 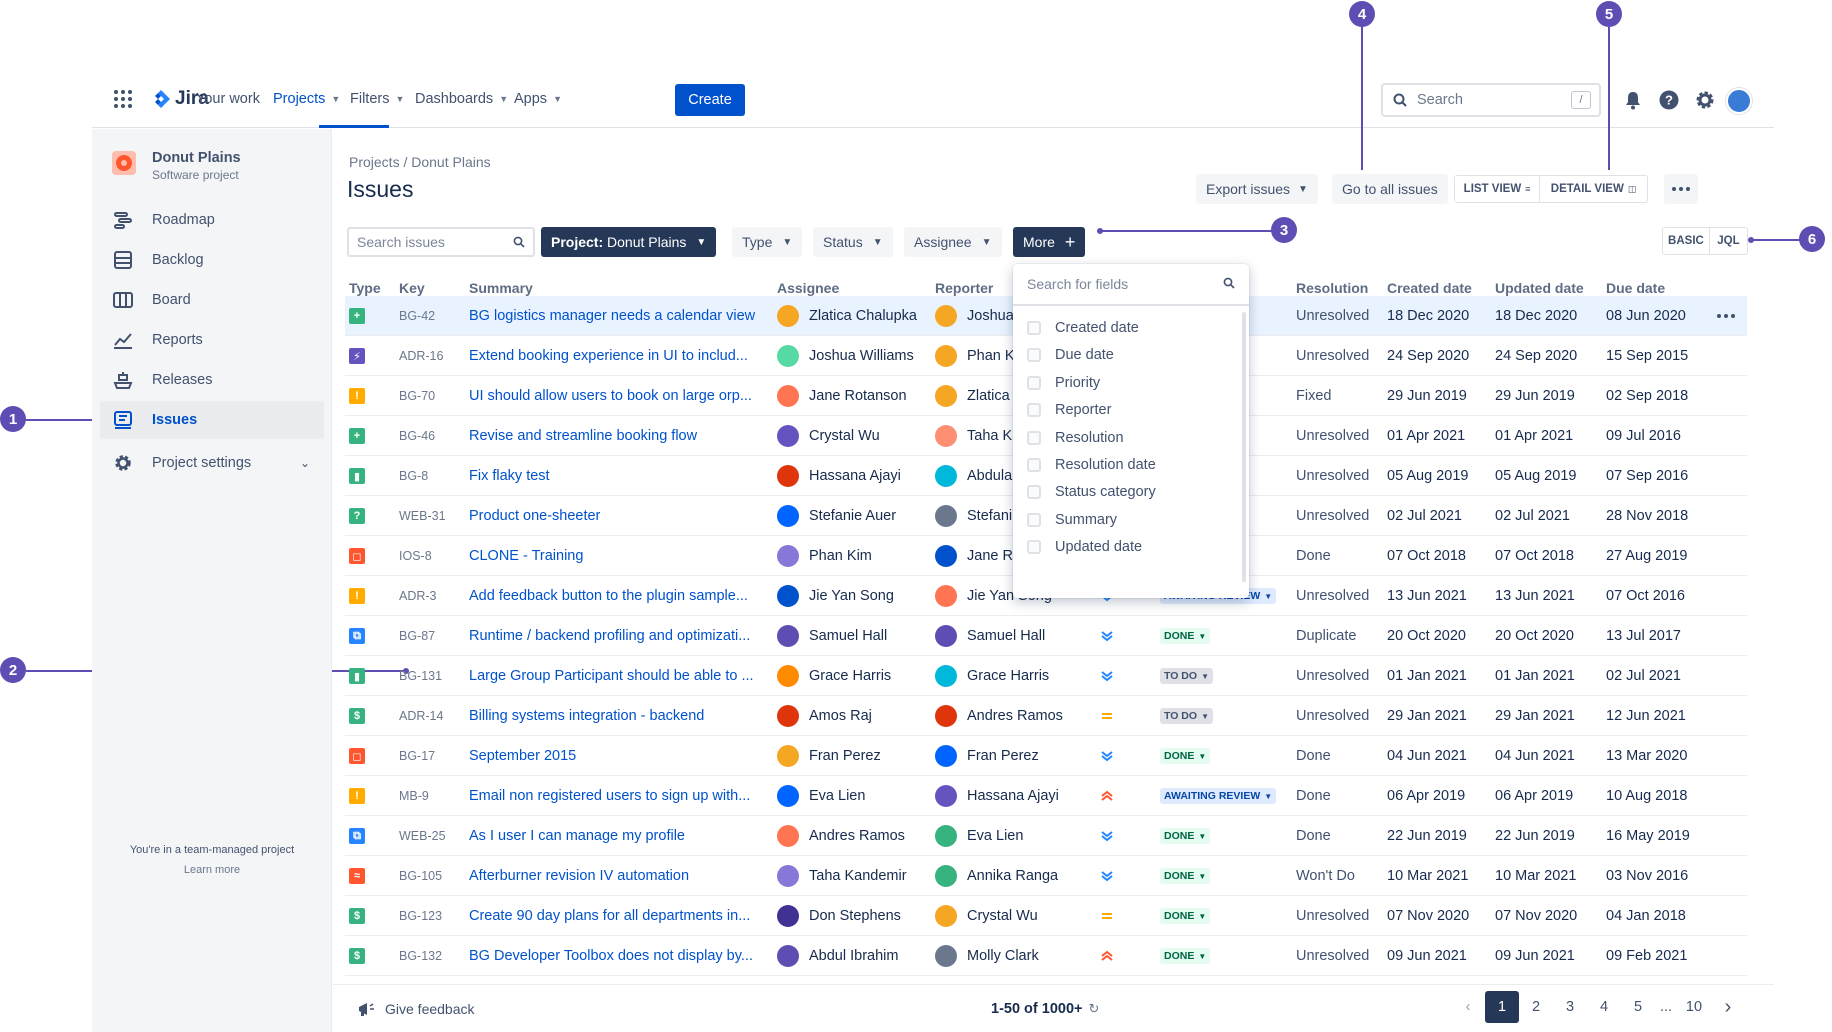 I want to click on issue-key: ADR-14, so click(x=421, y=716).